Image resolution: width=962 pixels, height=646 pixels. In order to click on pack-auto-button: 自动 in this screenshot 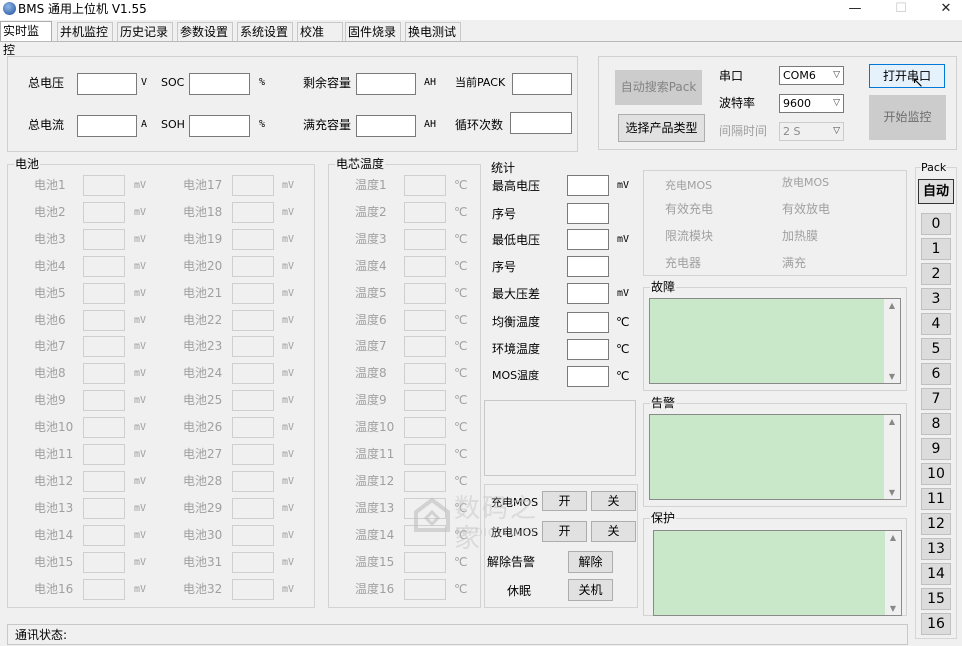, I will do `click(936, 191)`.